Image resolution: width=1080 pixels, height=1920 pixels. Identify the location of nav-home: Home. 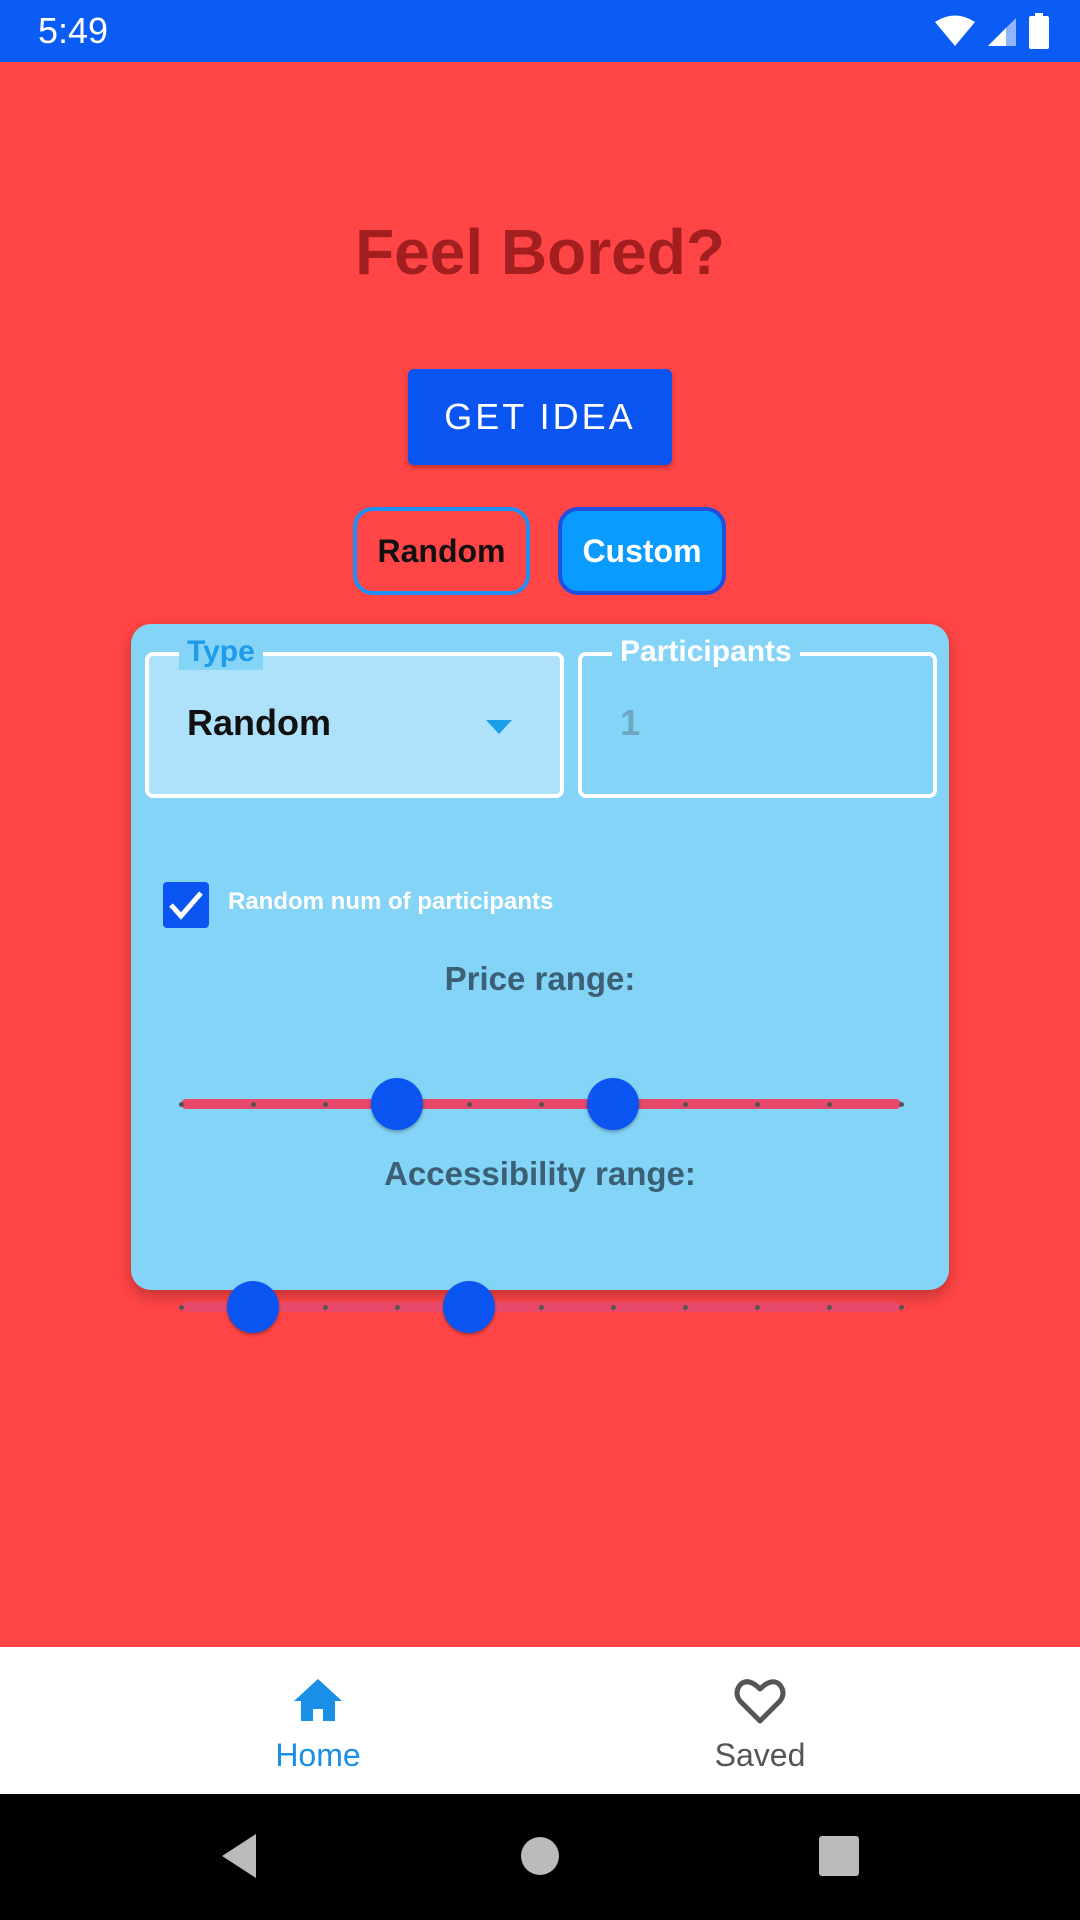
(318, 1720).